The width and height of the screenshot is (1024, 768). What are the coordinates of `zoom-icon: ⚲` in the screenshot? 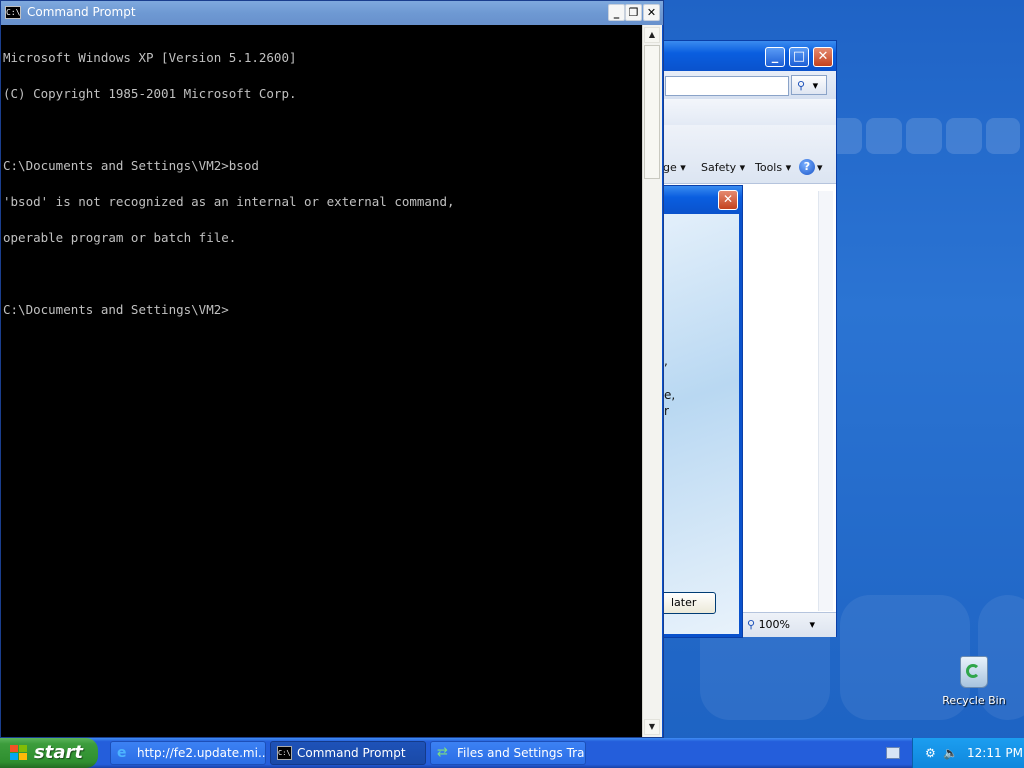 It's located at (751, 624).